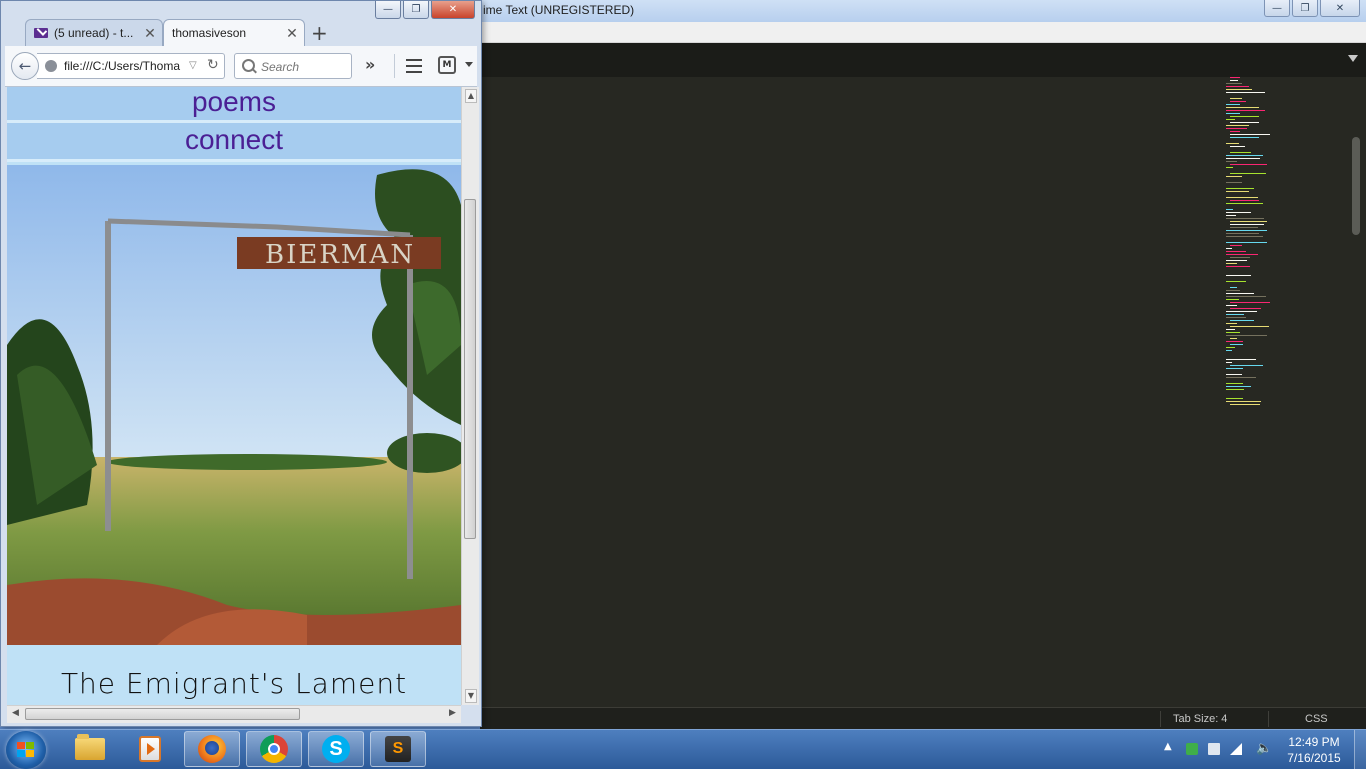  What do you see at coordinates (234, 142) in the screenshot?
I see `nav-link-connect: connect` at bounding box center [234, 142].